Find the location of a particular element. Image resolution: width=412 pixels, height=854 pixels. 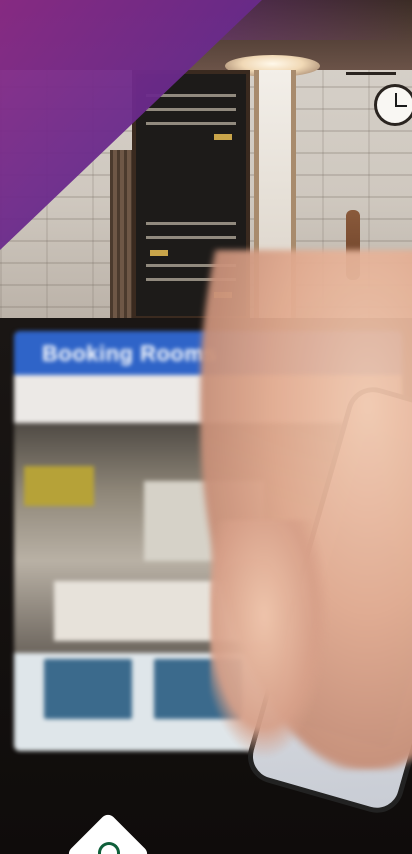

thumb is located at coordinates (270, 640).